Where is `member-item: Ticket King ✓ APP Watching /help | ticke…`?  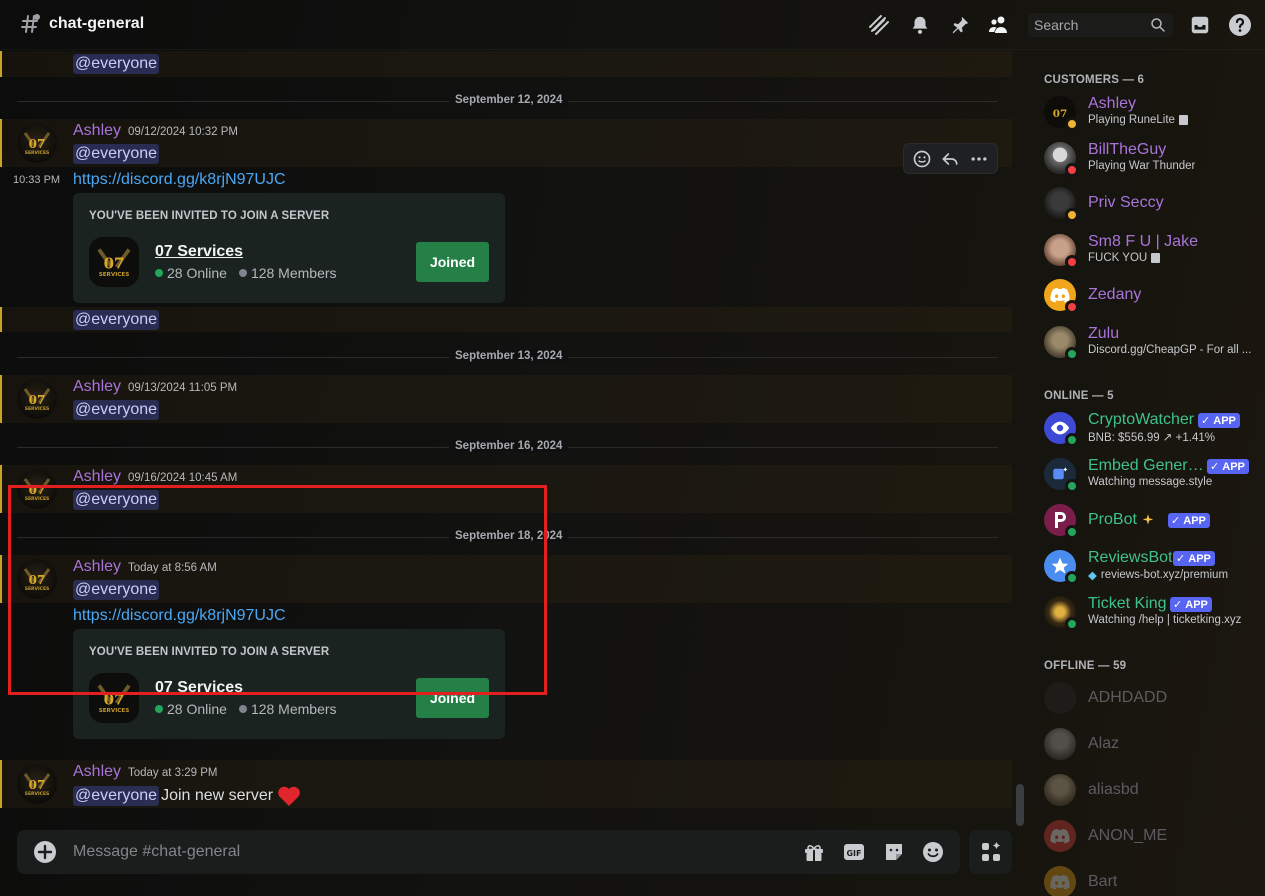 member-item: Ticket King ✓ APP Watching /help | ticke… is located at coordinates (1146, 612).